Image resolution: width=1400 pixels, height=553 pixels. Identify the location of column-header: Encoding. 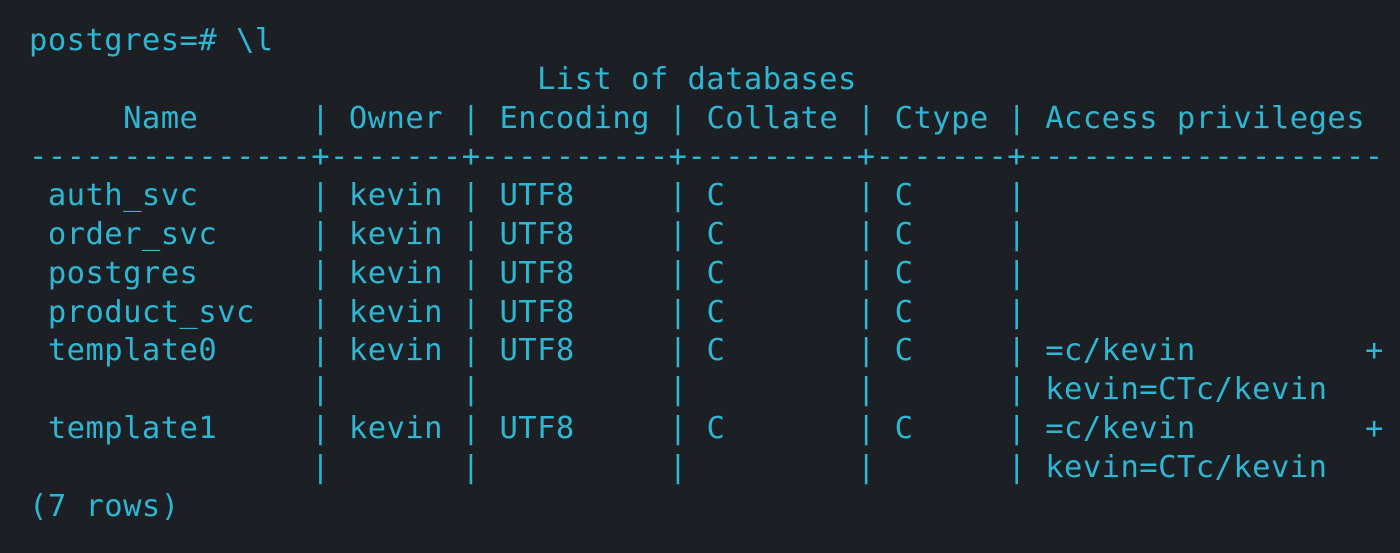
(574, 118).